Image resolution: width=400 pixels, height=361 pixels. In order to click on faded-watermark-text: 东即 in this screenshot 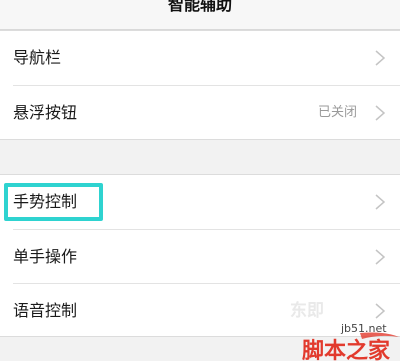, I will do `click(307, 311)`.